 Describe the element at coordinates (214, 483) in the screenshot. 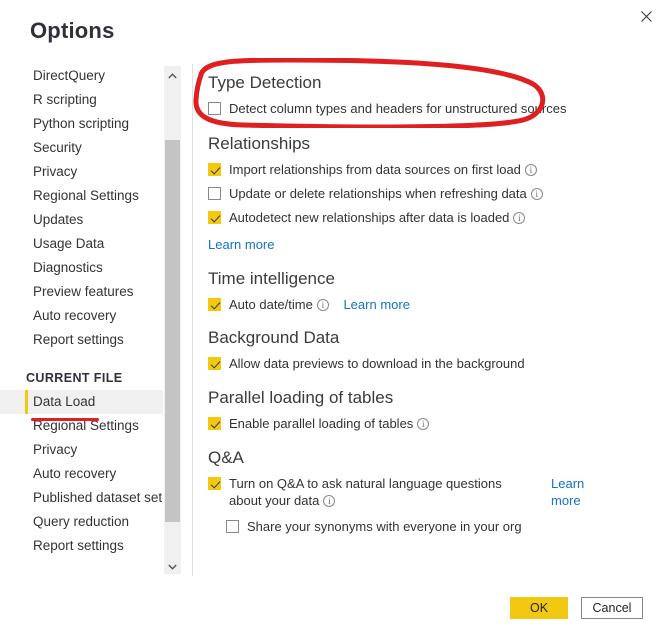

I see `checkbox-turn-on-qna` at that location.